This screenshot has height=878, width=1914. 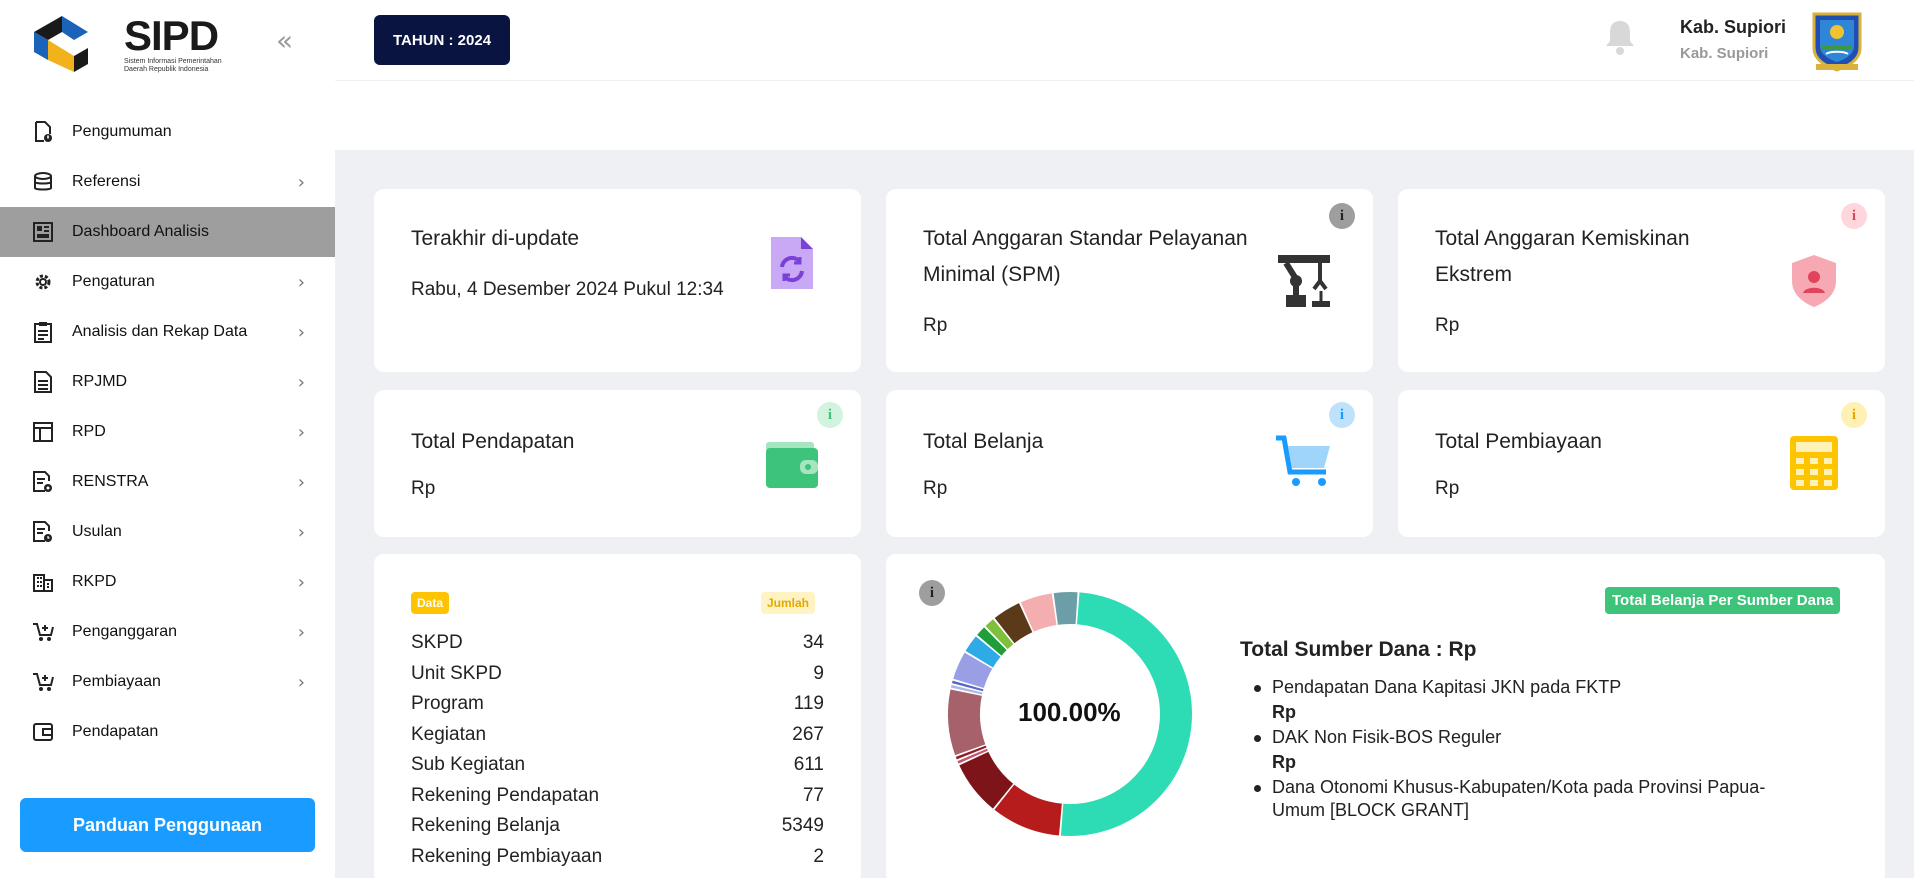 What do you see at coordinates (456, 673) in the screenshot?
I see `row-label: Unit SKPD` at bounding box center [456, 673].